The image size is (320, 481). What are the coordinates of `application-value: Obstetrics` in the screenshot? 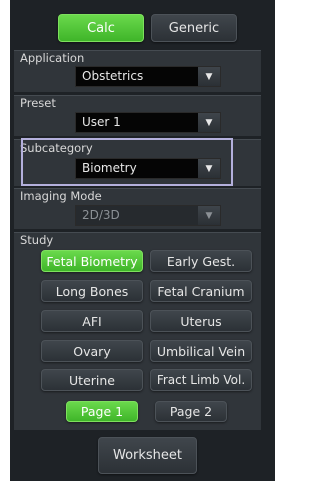 It's located at (113, 76).